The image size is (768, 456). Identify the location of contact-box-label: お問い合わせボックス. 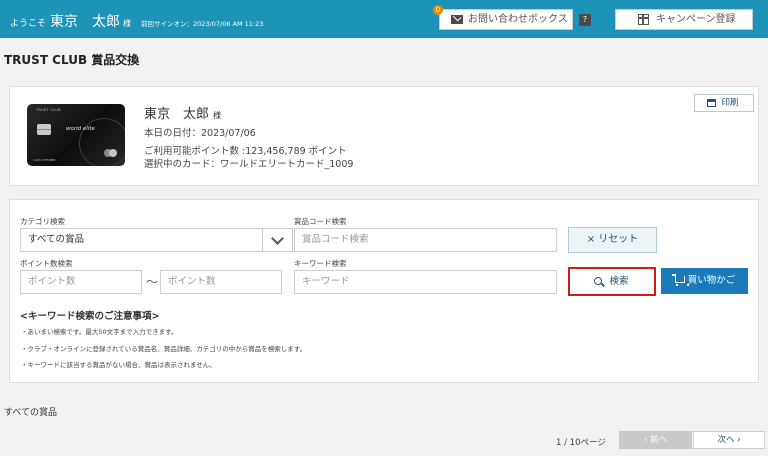
(518, 19).